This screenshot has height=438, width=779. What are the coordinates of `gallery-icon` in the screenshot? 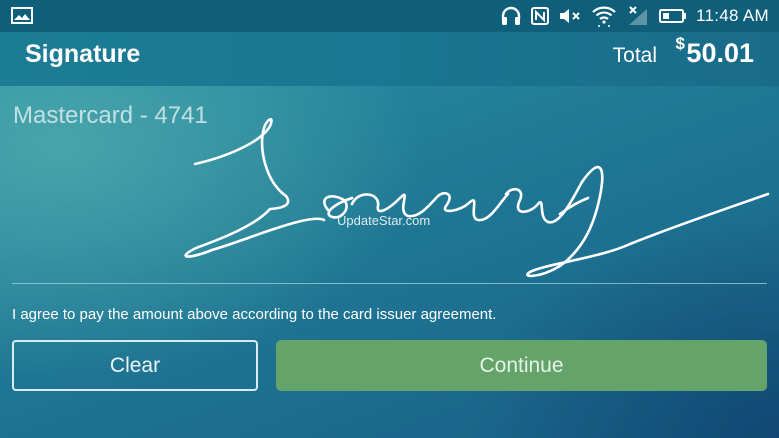 It's located at (22, 15).